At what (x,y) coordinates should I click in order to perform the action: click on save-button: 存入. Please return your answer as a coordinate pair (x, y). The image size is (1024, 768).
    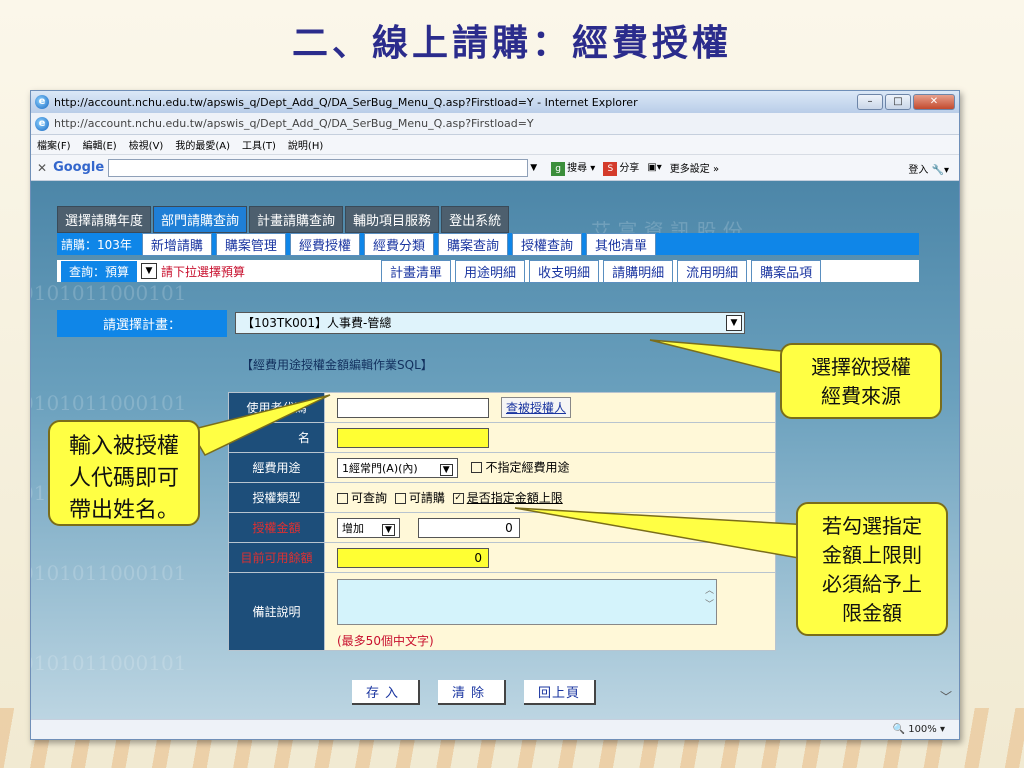
    Looking at the image, I should click on (386, 692).